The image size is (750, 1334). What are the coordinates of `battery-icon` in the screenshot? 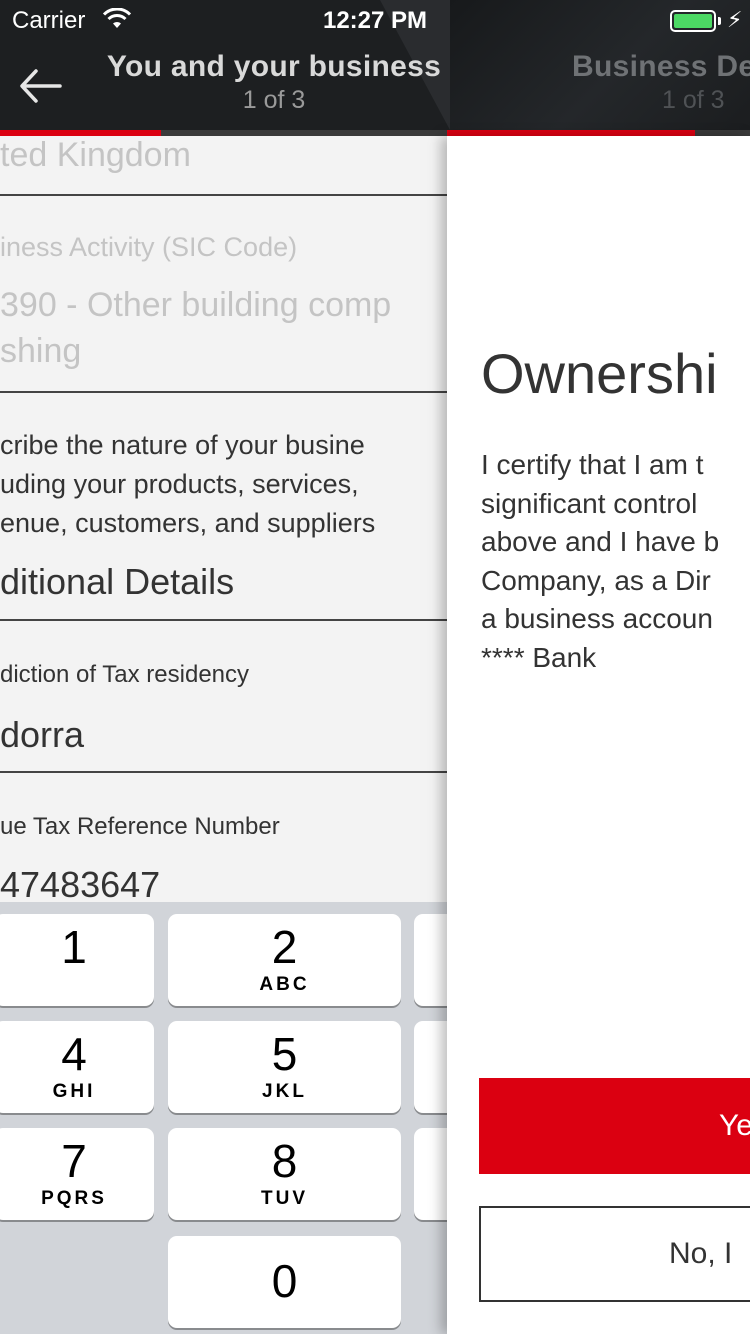 It's located at (693, 21).